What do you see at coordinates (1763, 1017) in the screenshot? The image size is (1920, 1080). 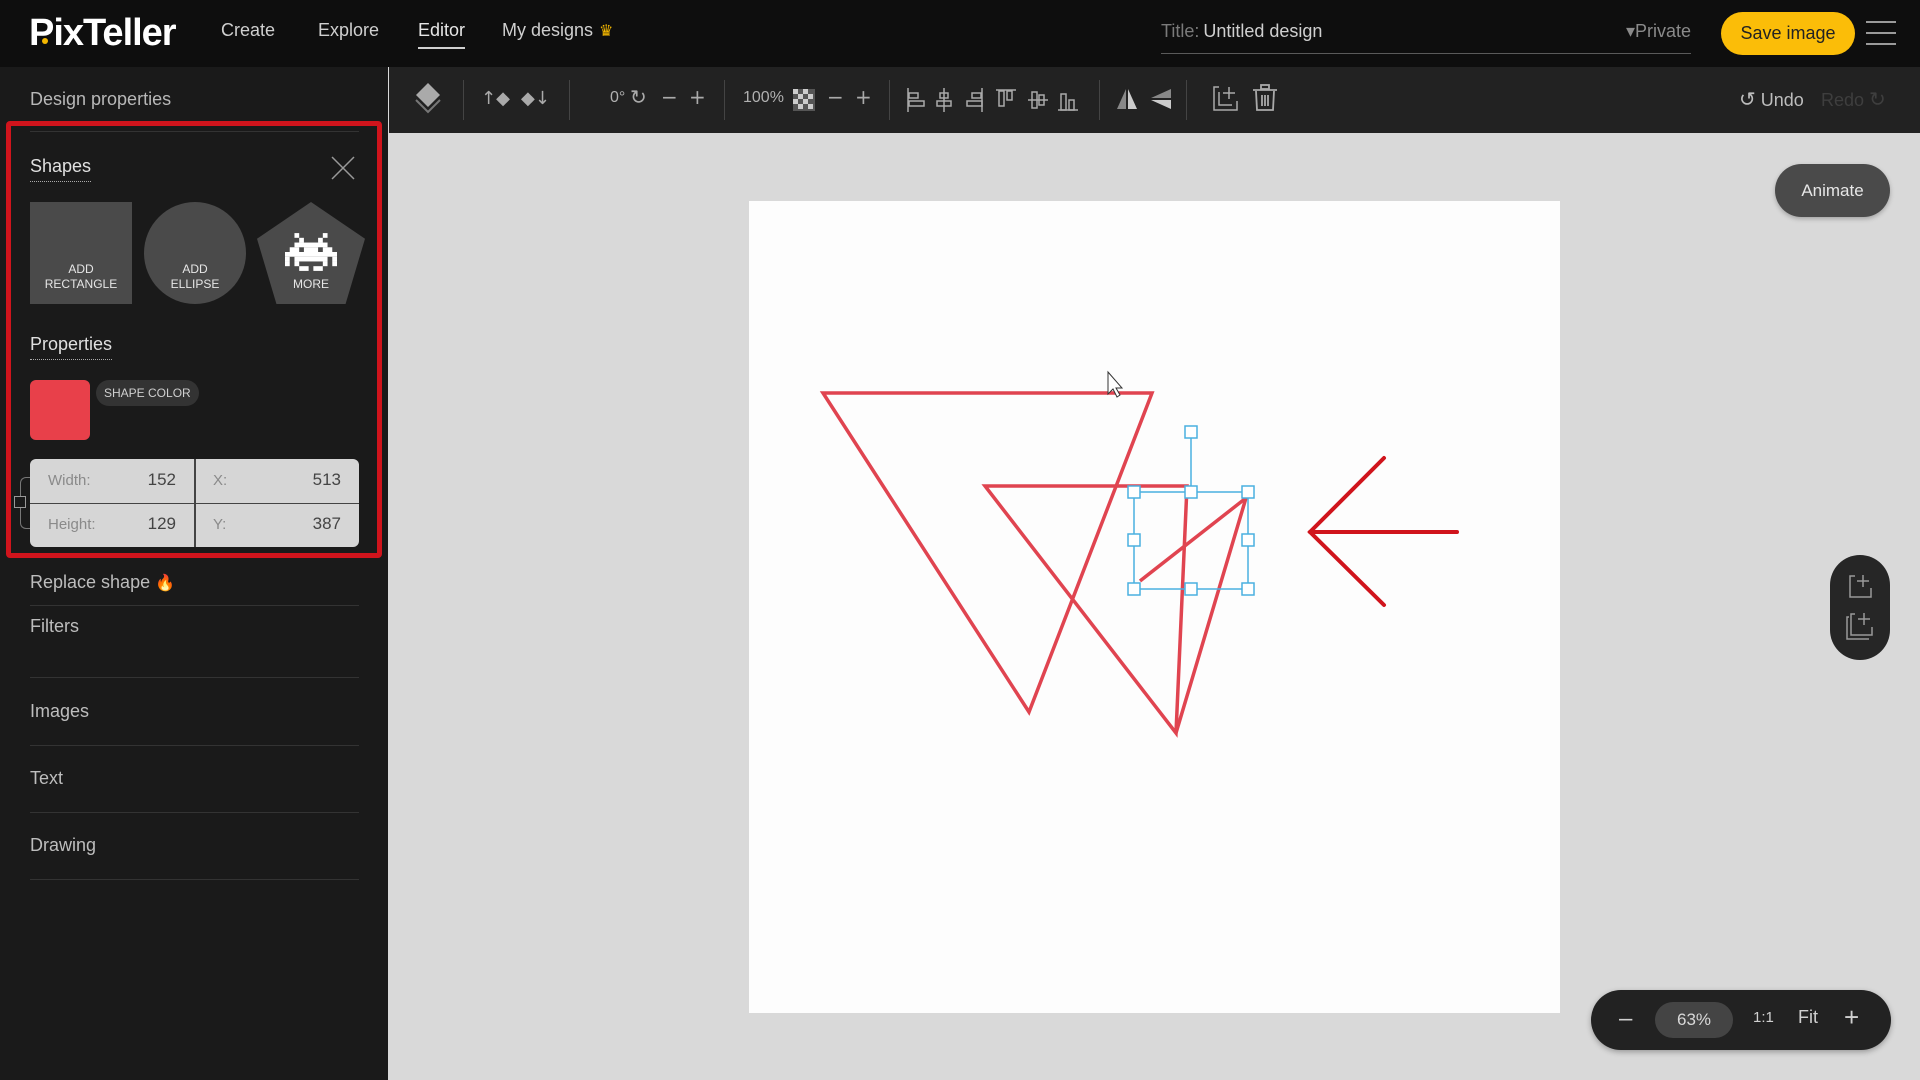 I see `zoom-actual-size-button: 1:1` at bounding box center [1763, 1017].